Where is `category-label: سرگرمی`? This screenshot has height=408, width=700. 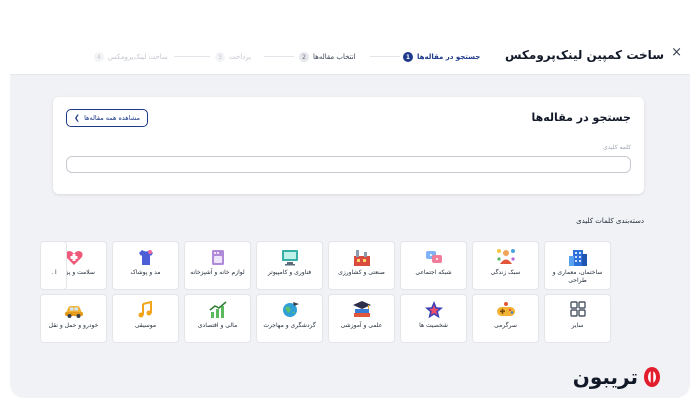 category-label: سرگرمی is located at coordinates (505, 325).